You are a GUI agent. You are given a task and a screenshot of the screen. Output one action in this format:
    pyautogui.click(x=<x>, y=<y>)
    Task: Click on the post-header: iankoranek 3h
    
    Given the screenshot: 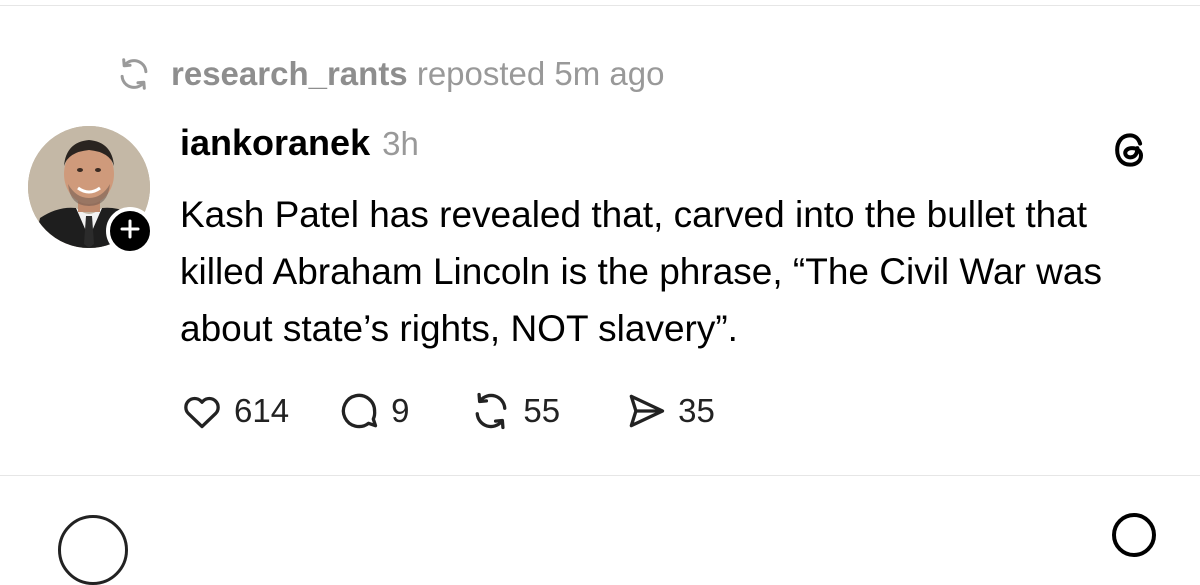 What is the action you would take?
    pyautogui.click(x=299, y=145)
    